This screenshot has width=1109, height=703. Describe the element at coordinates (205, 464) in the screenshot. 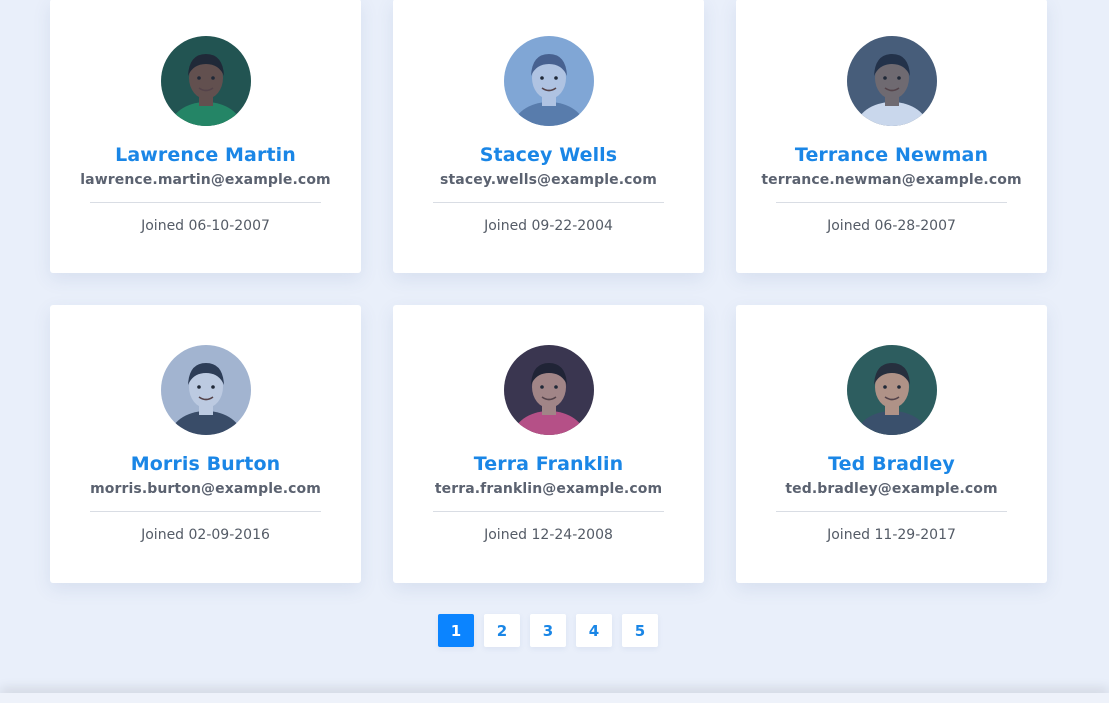

I see `user-name: Morris Burton` at that location.